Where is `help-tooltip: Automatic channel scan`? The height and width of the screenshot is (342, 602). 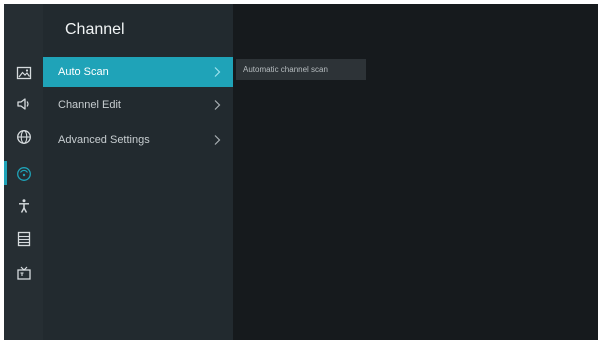 help-tooltip: Automatic channel scan is located at coordinates (301, 69).